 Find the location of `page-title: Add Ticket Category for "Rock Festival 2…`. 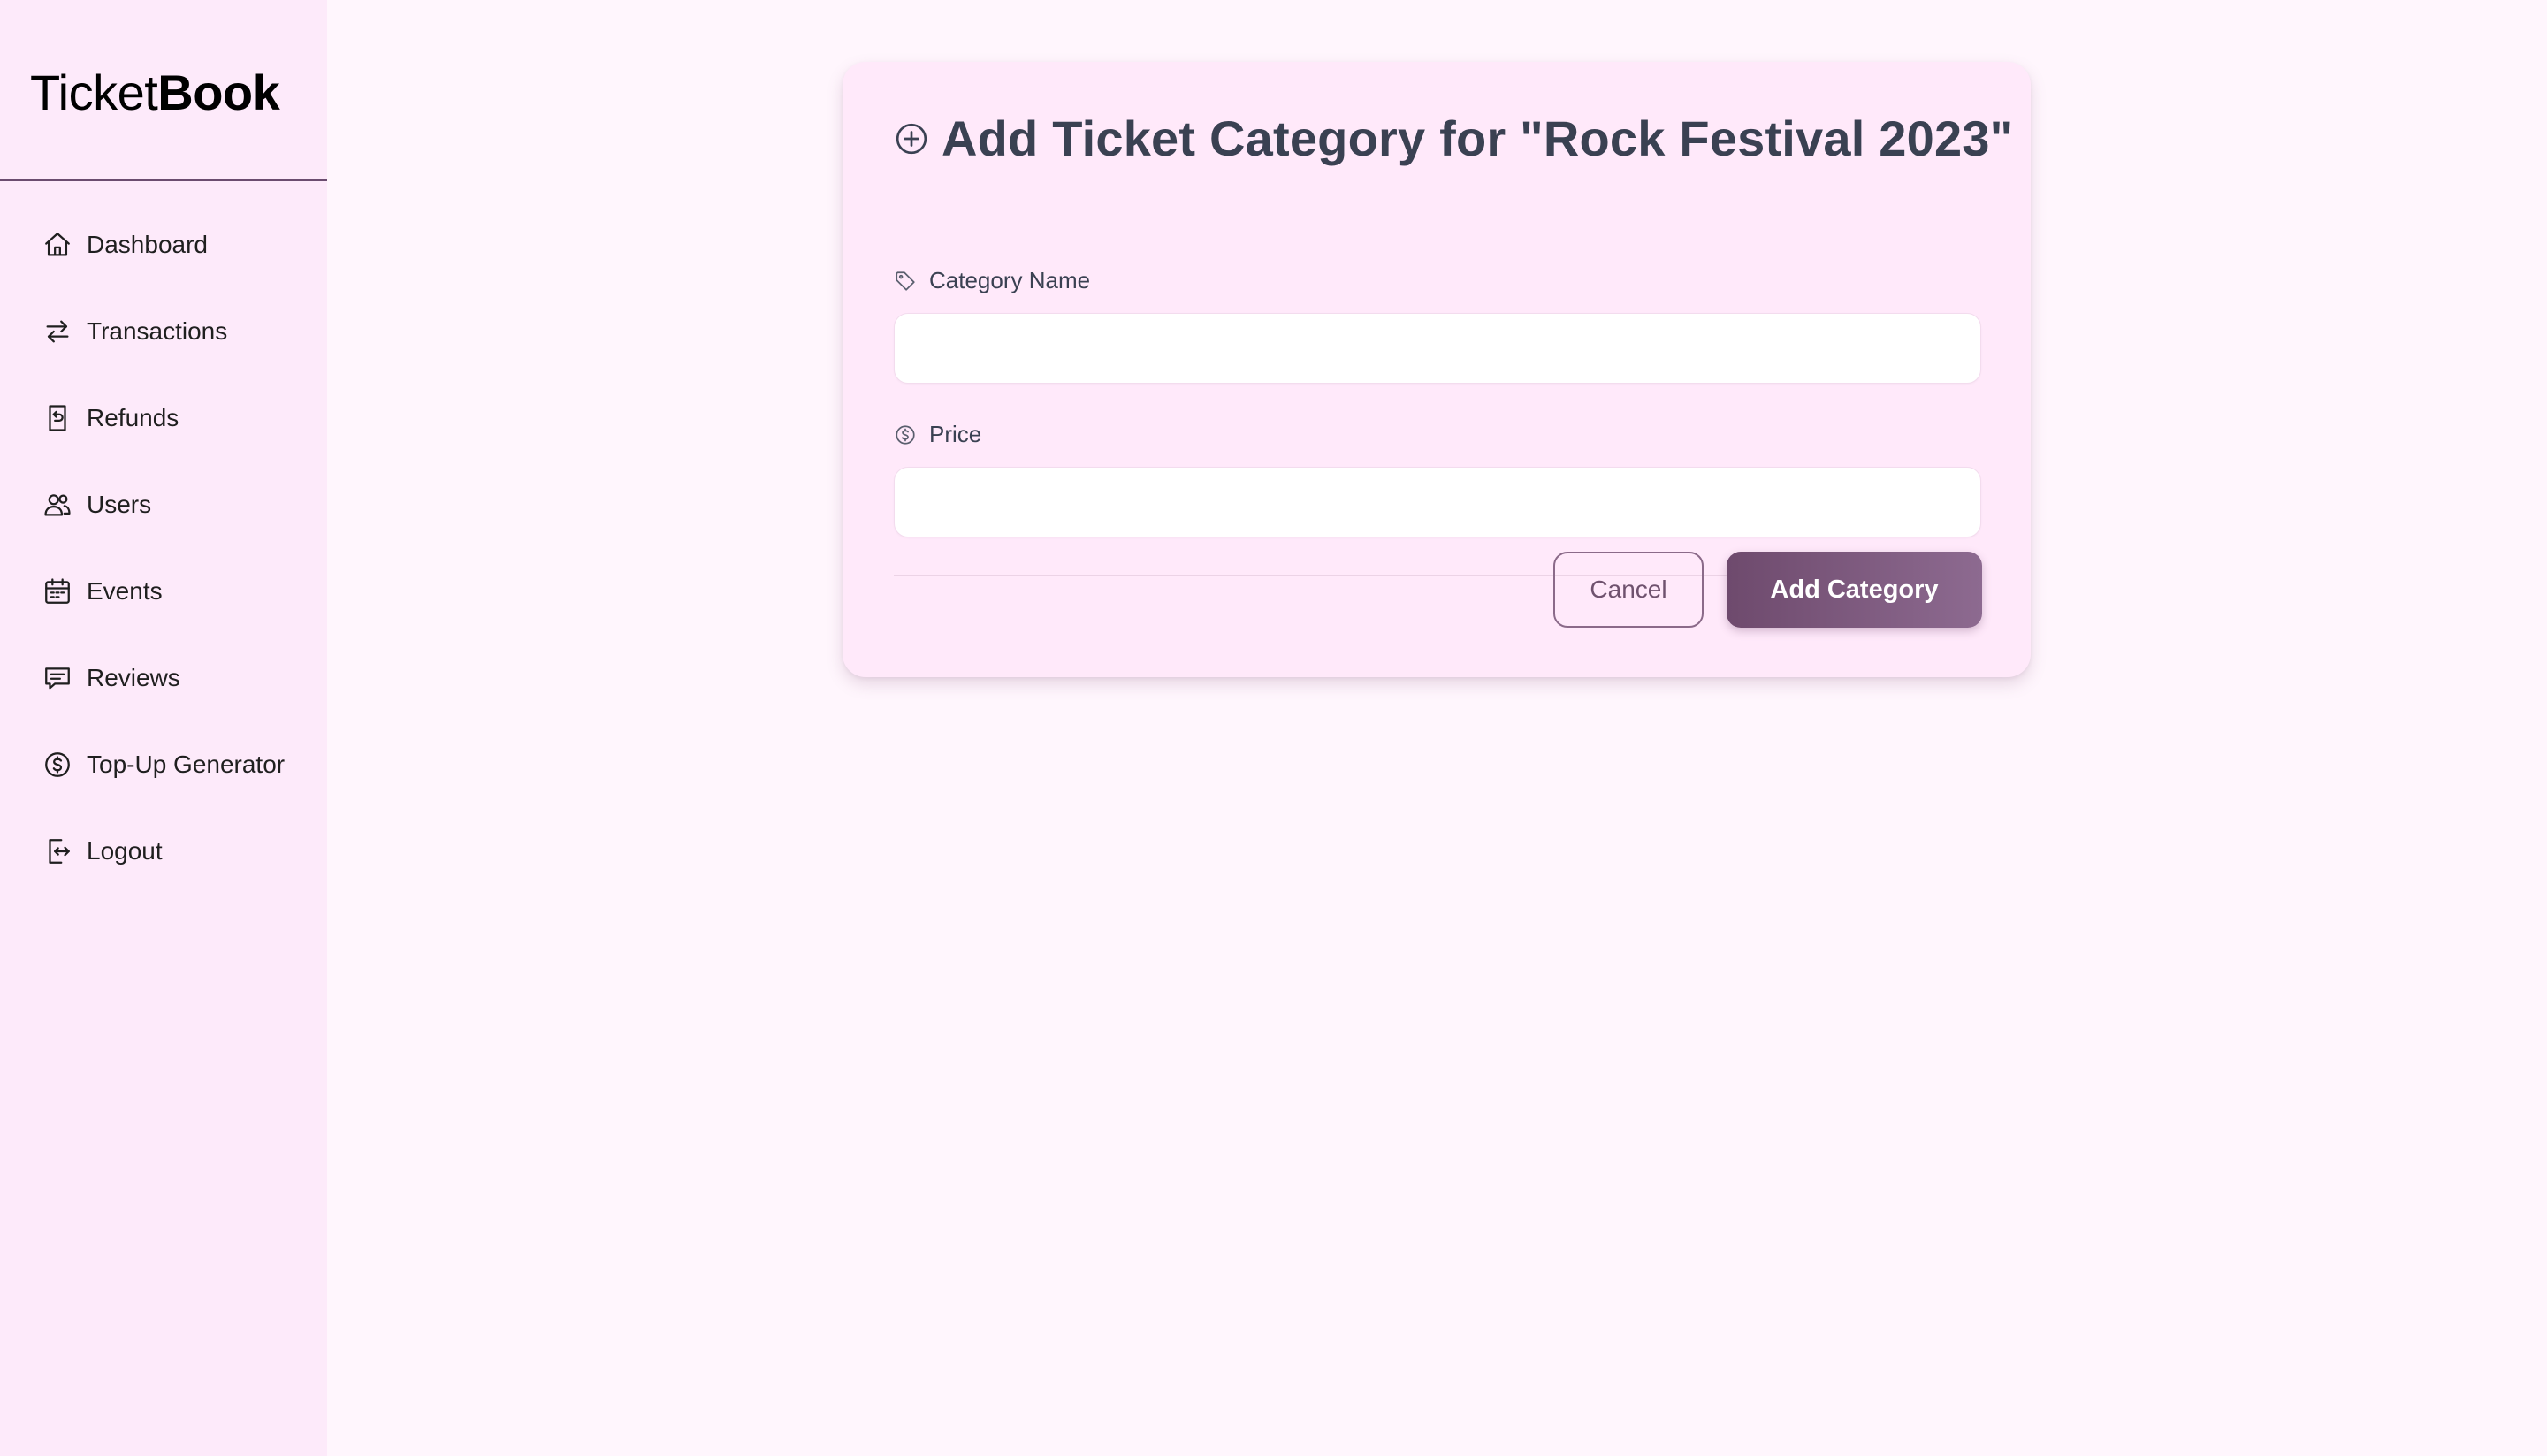

page-title: Add Ticket Category for "Rock Festival 2… is located at coordinates (1453, 138).